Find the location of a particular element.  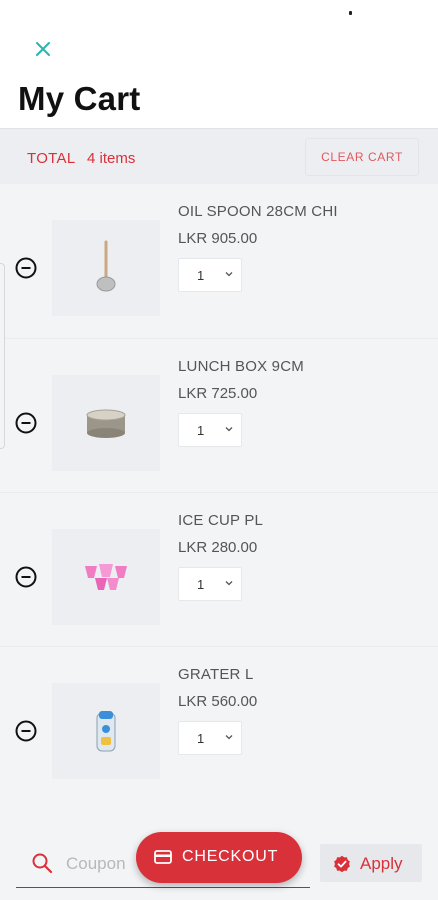

ice-cup-image is located at coordinates (106, 577).